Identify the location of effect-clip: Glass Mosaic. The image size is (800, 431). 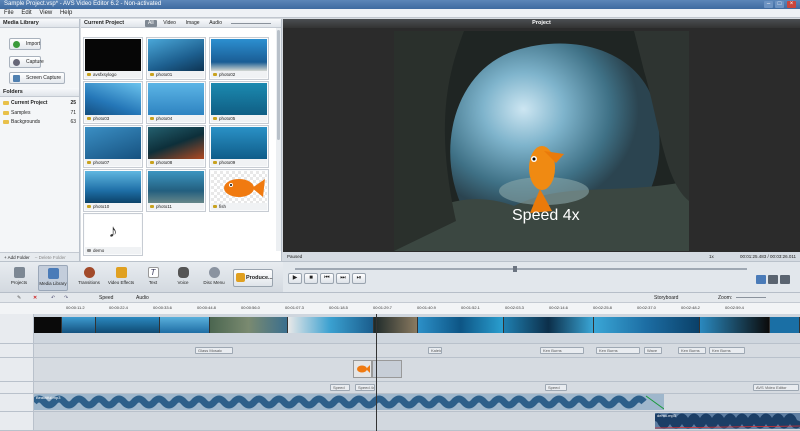
(214, 350).